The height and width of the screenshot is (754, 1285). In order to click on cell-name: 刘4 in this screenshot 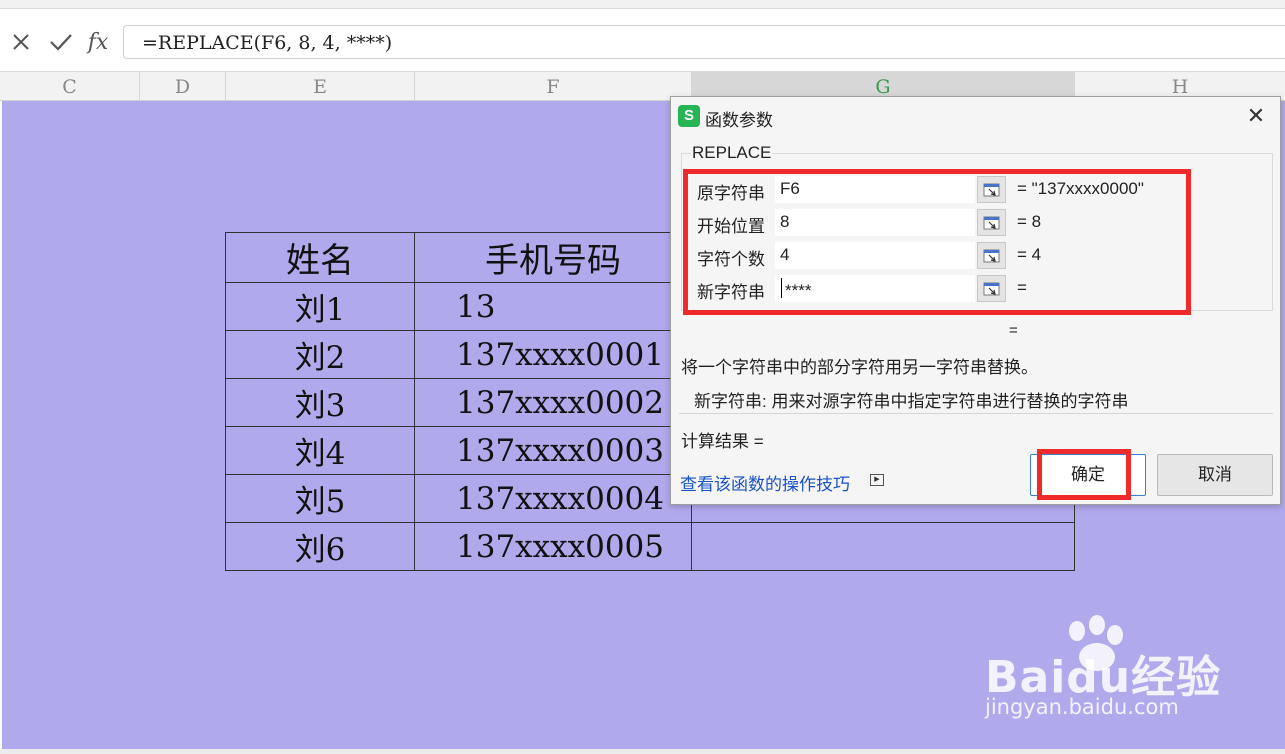, I will do `click(320, 450)`.